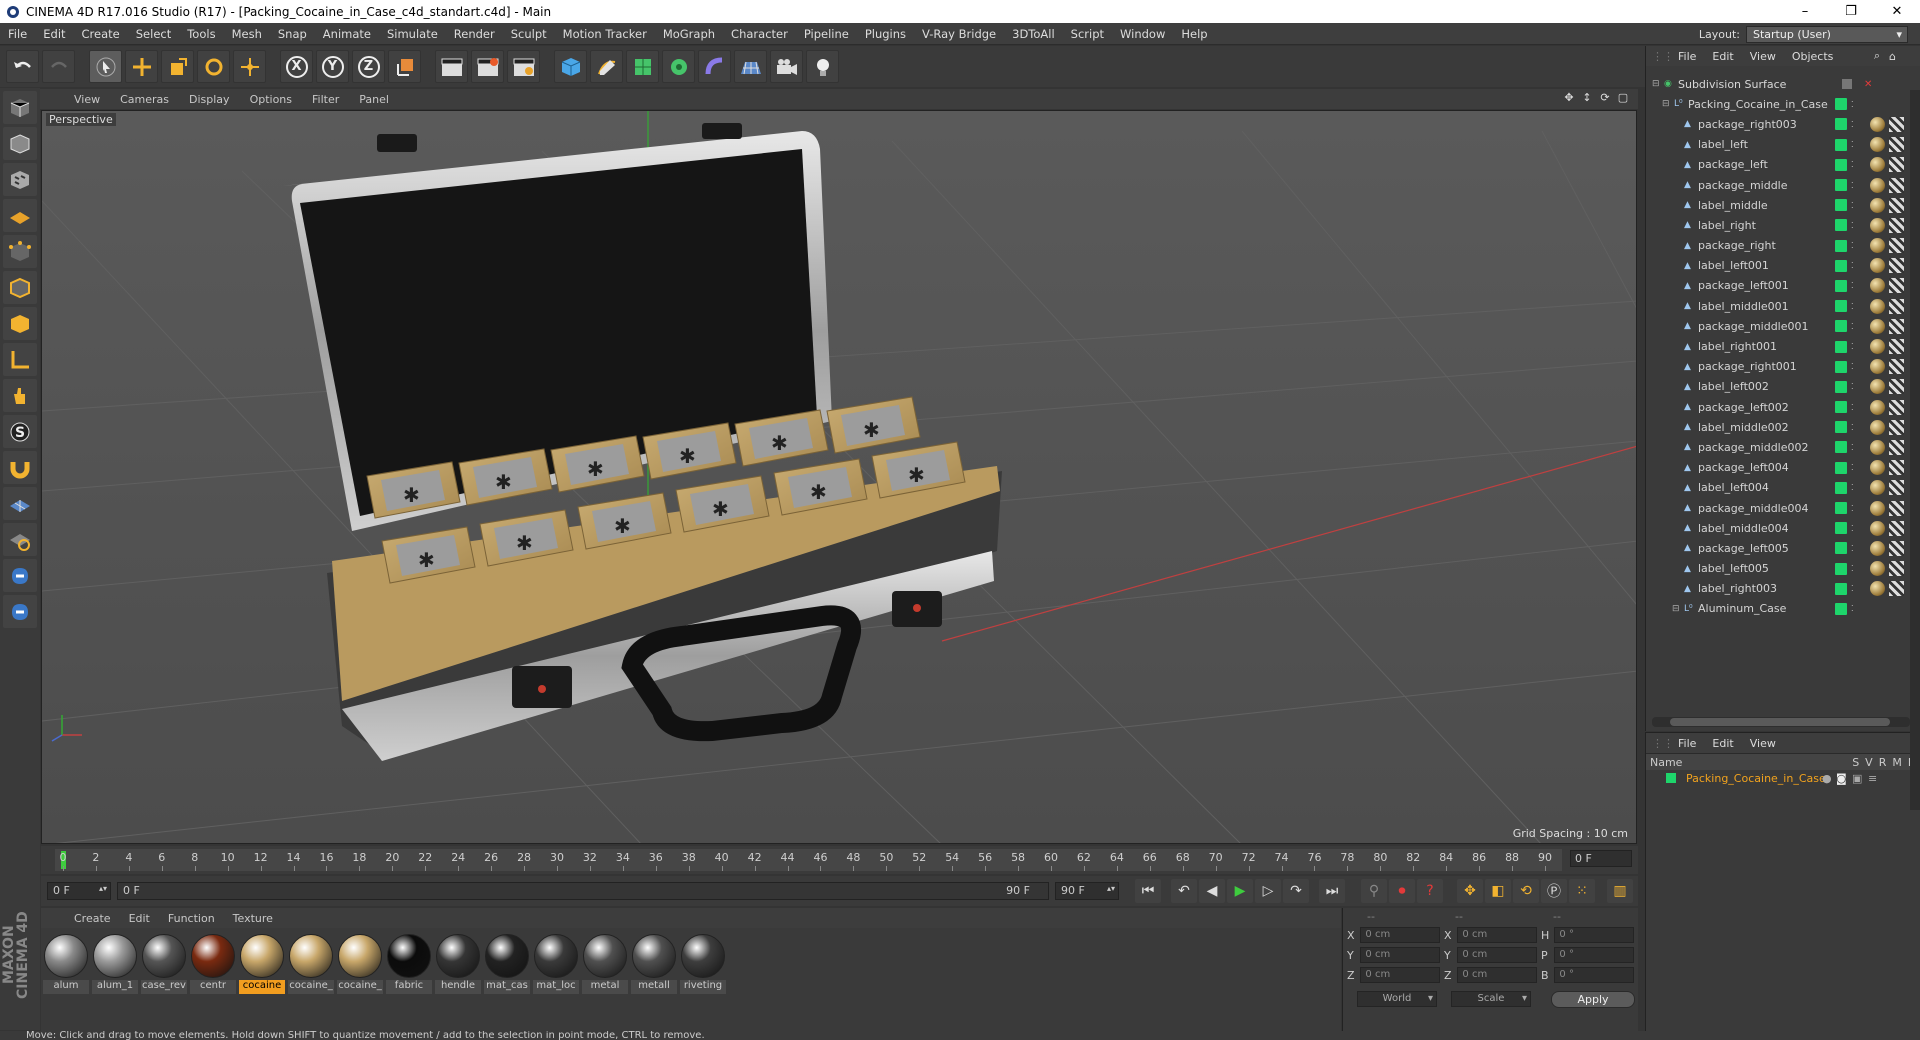  Describe the element at coordinates (1783, 367) in the screenshot. I see `object-tree-row: ▲ package_right001 ⁚` at that location.